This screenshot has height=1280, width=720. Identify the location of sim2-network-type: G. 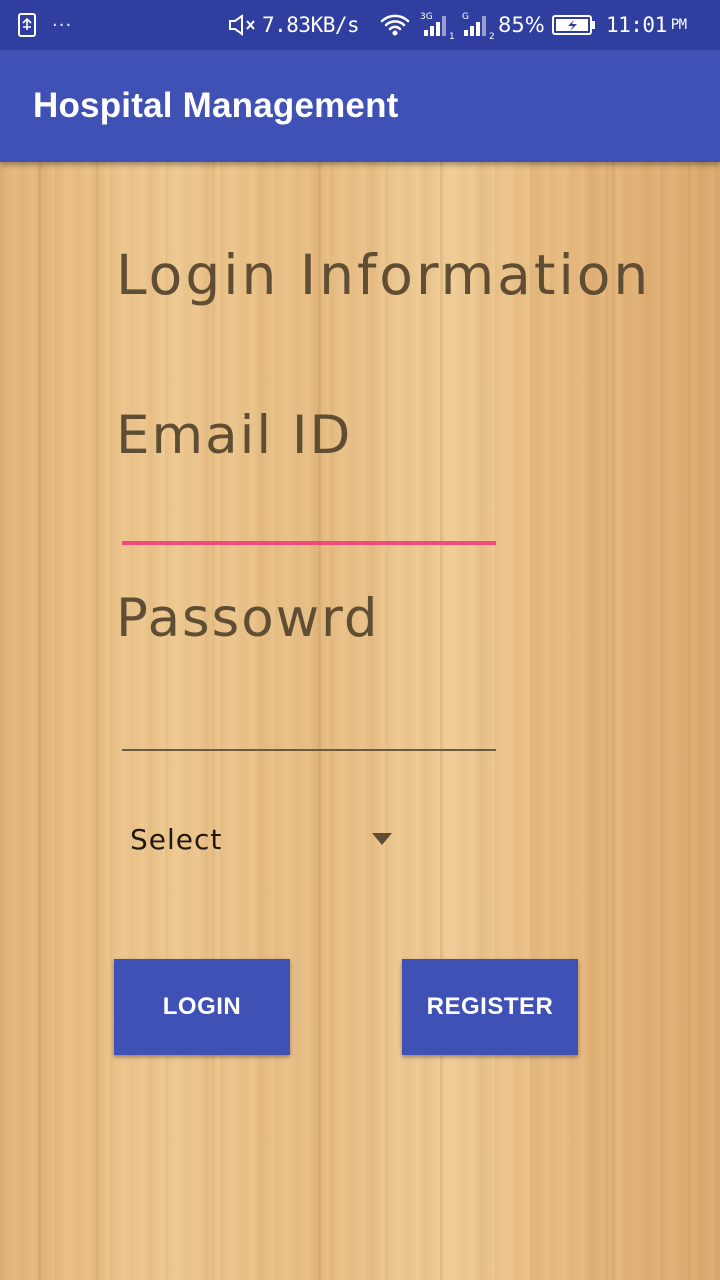
(465, 17).